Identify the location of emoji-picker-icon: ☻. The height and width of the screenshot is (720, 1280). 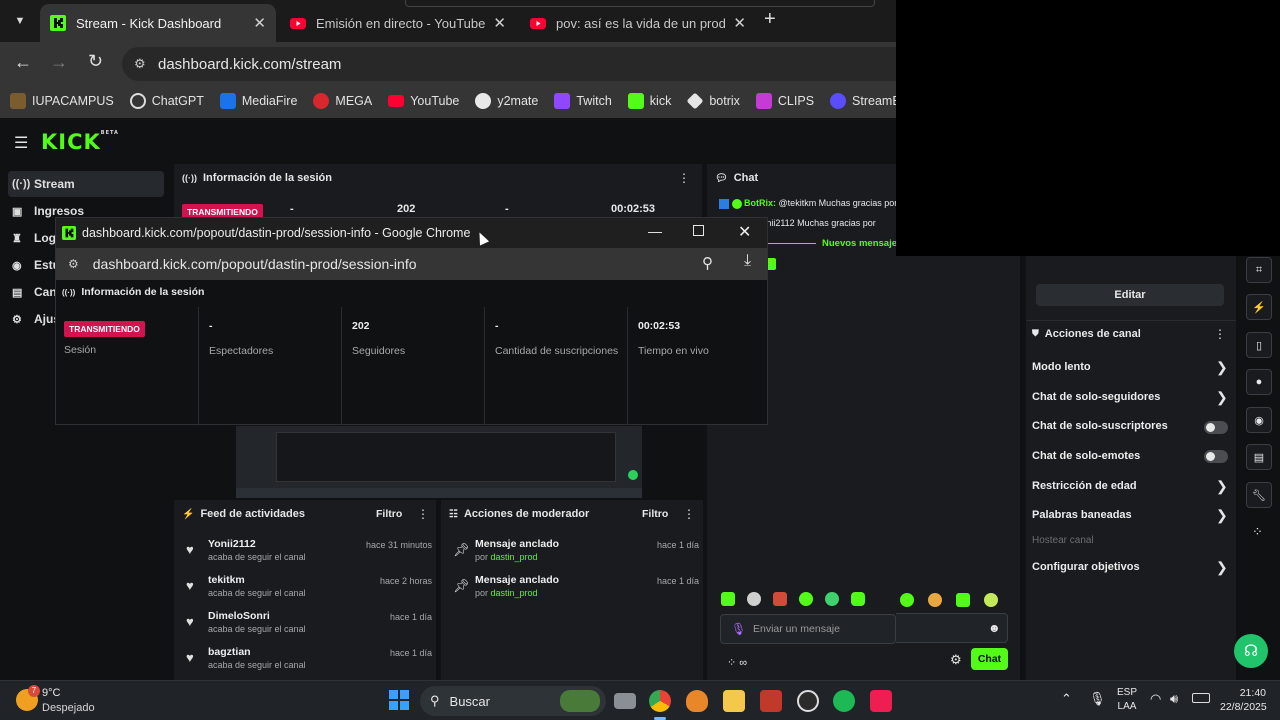
(994, 628).